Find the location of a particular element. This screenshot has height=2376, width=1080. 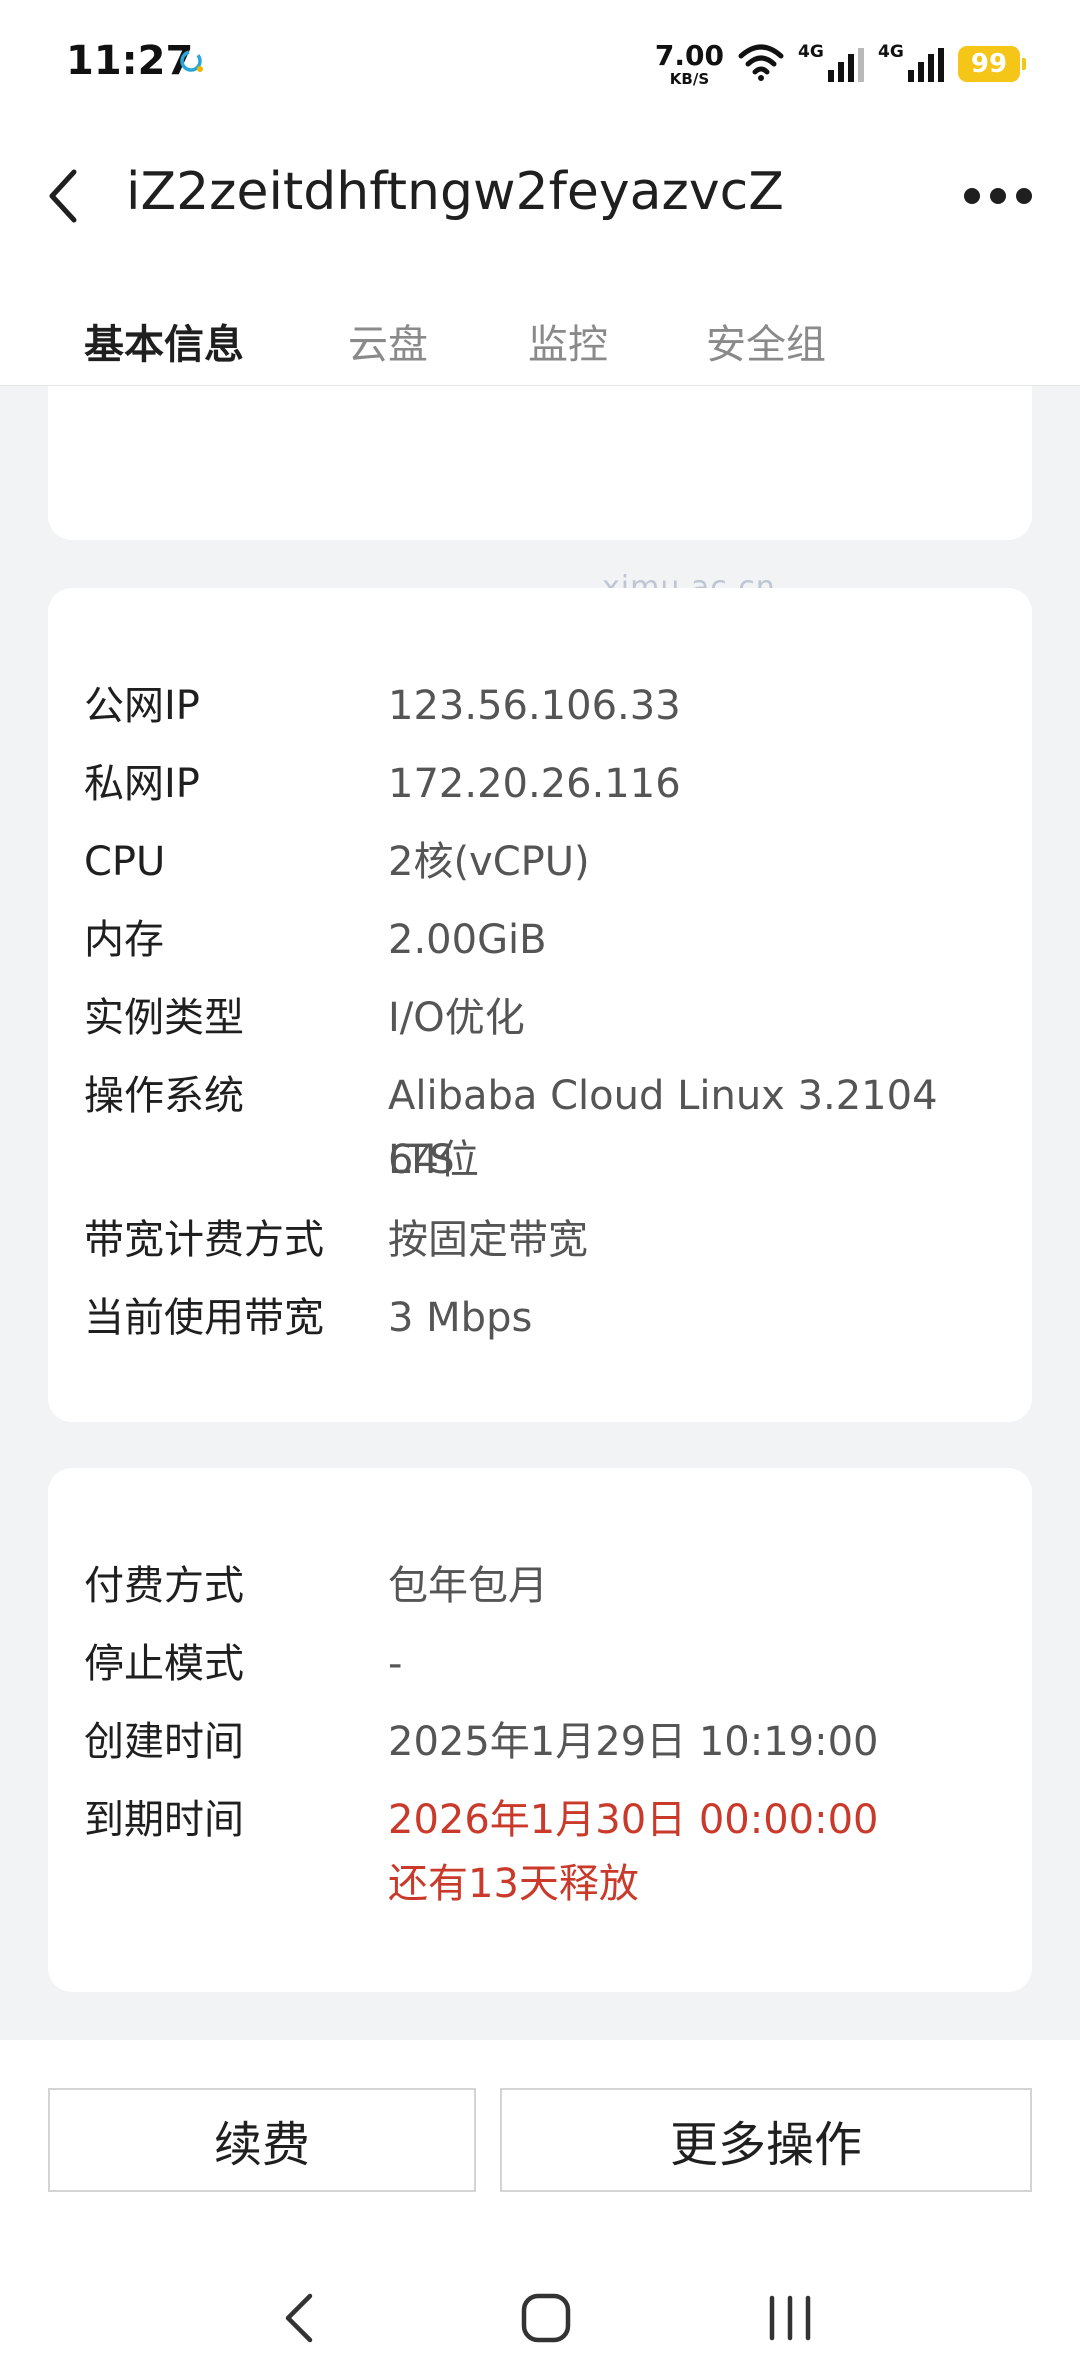

expiry-time-value: 2026年1月30日 00:00:00 is located at coordinates (633, 1820).